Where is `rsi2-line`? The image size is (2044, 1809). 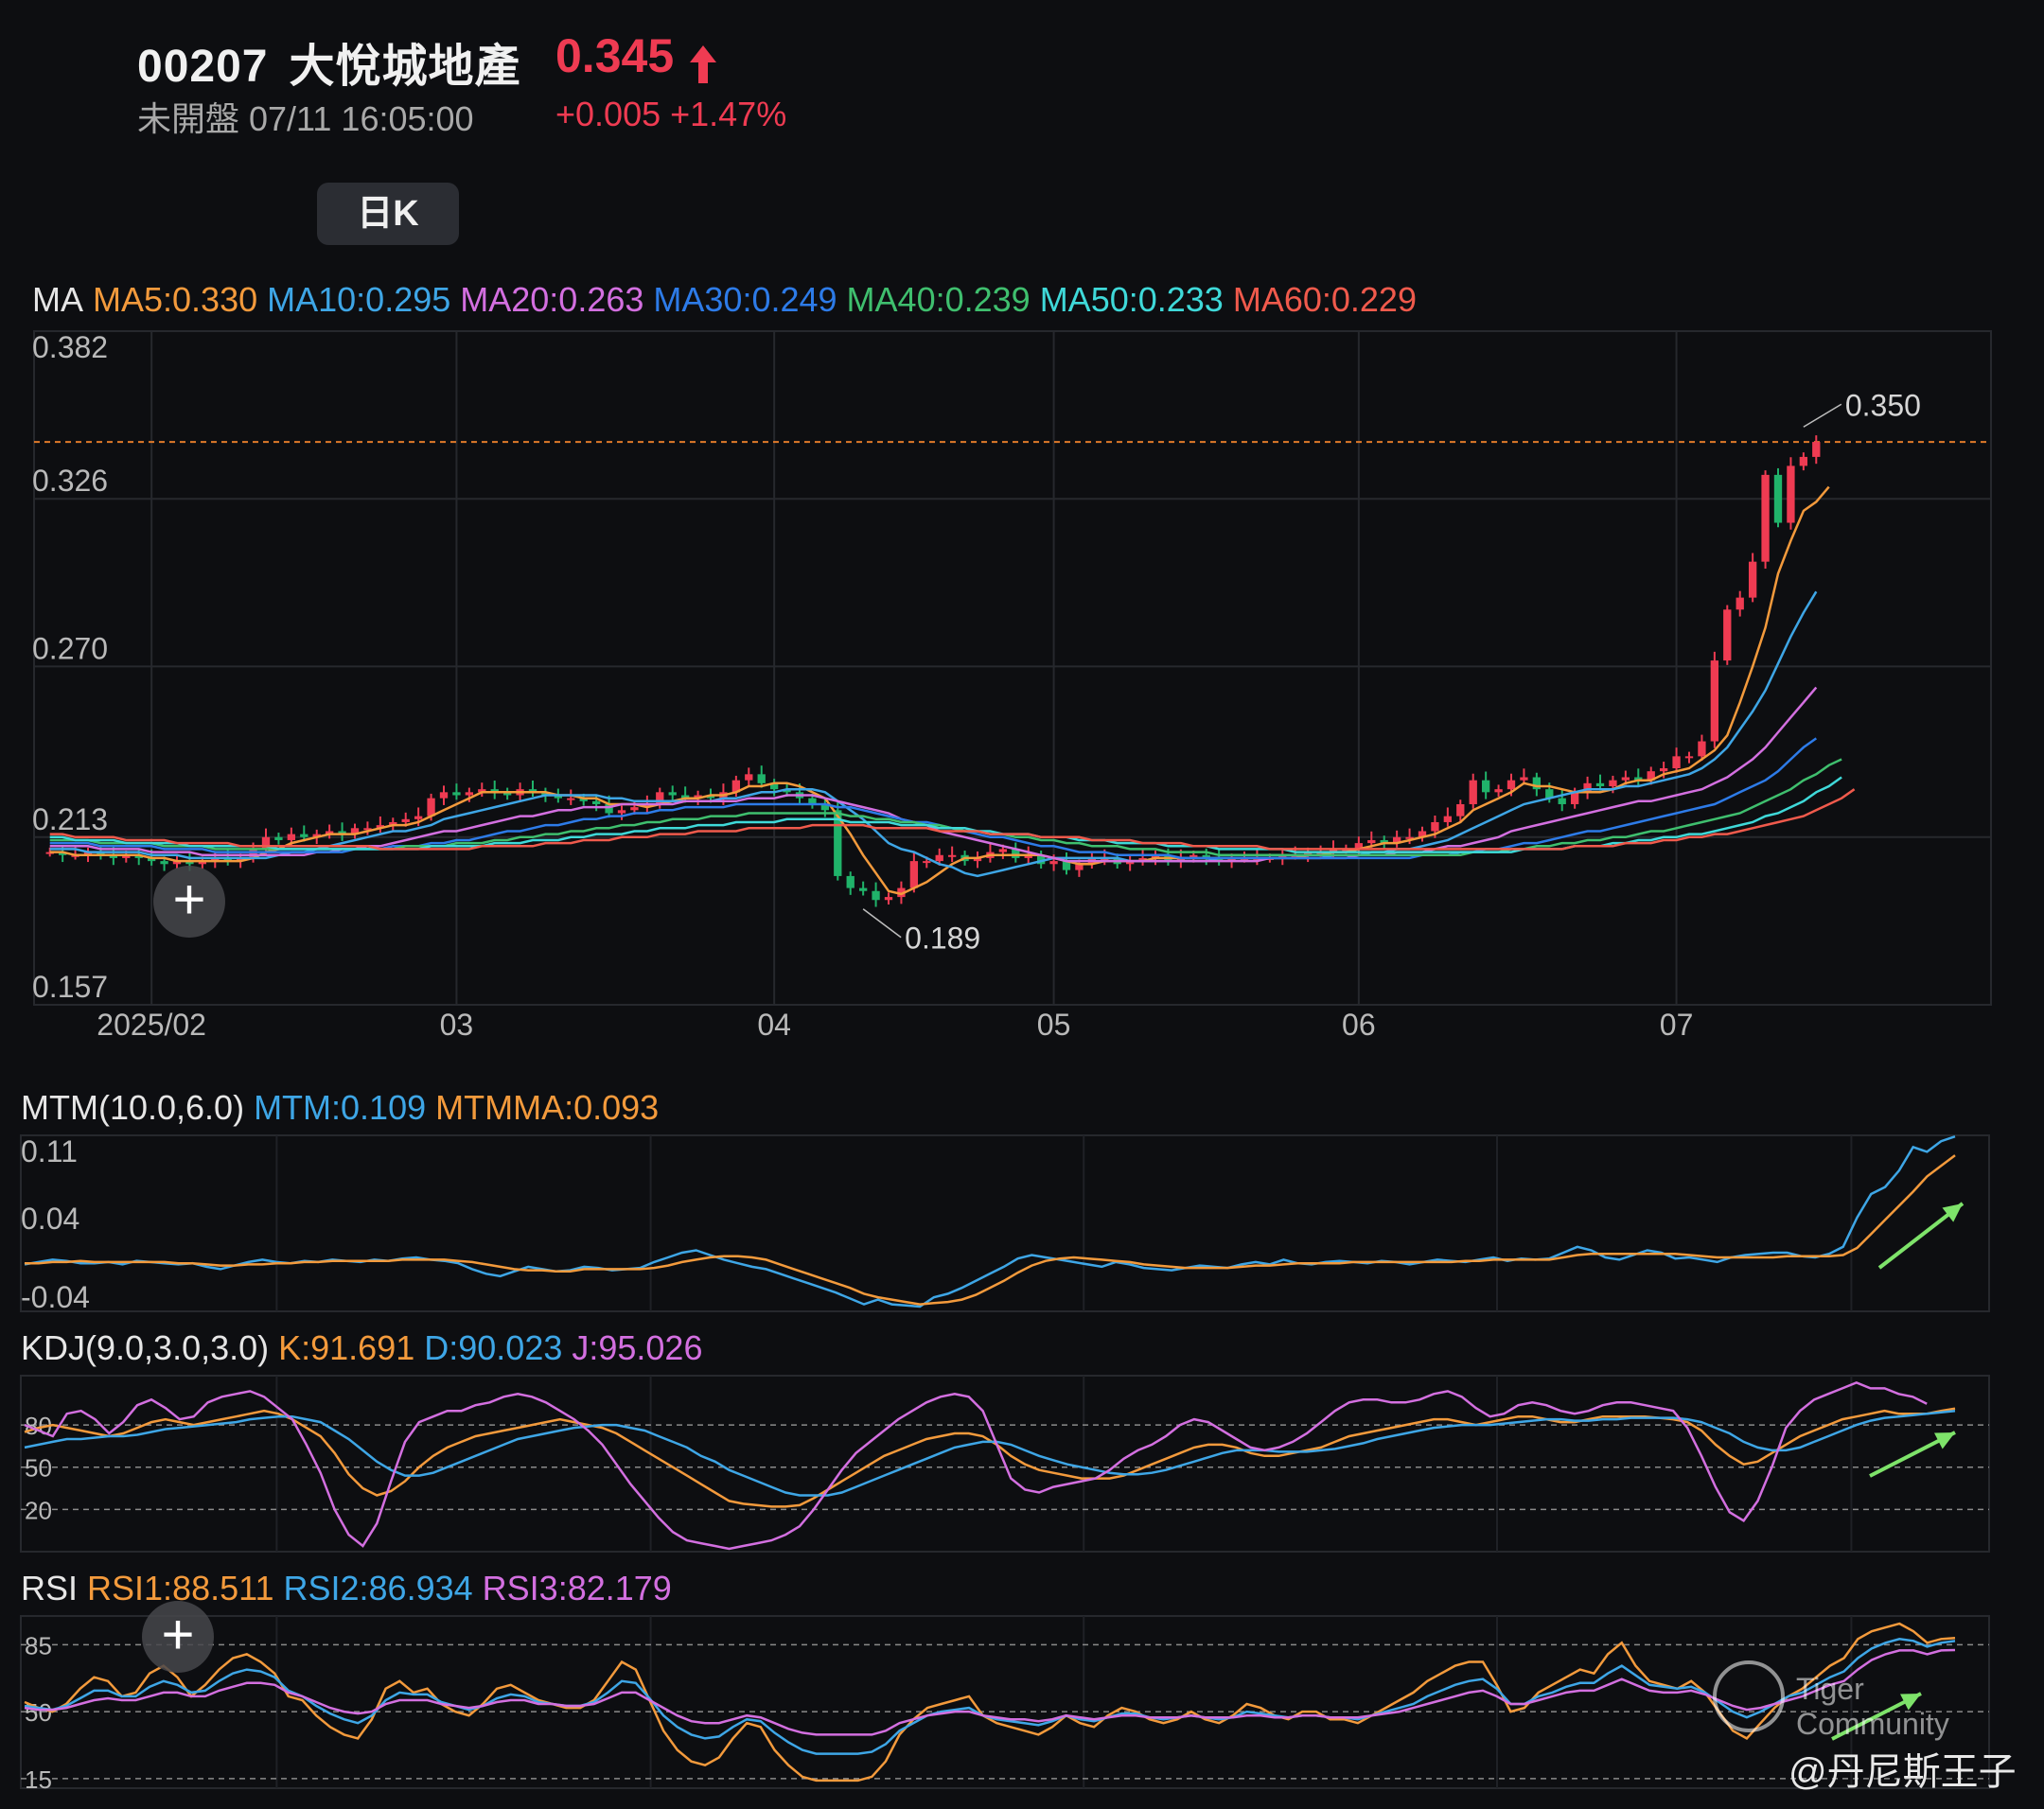 rsi2-line is located at coordinates (990, 1697).